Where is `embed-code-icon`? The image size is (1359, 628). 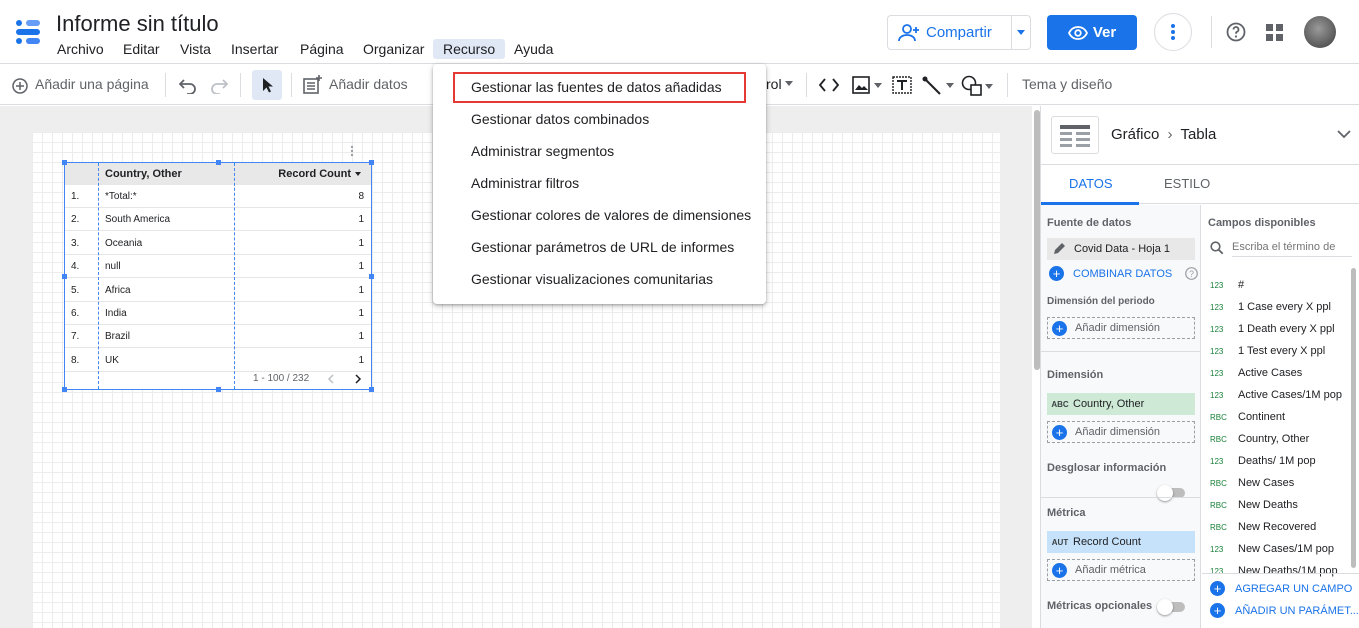 embed-code-icon is located at coordinates (829, 85).